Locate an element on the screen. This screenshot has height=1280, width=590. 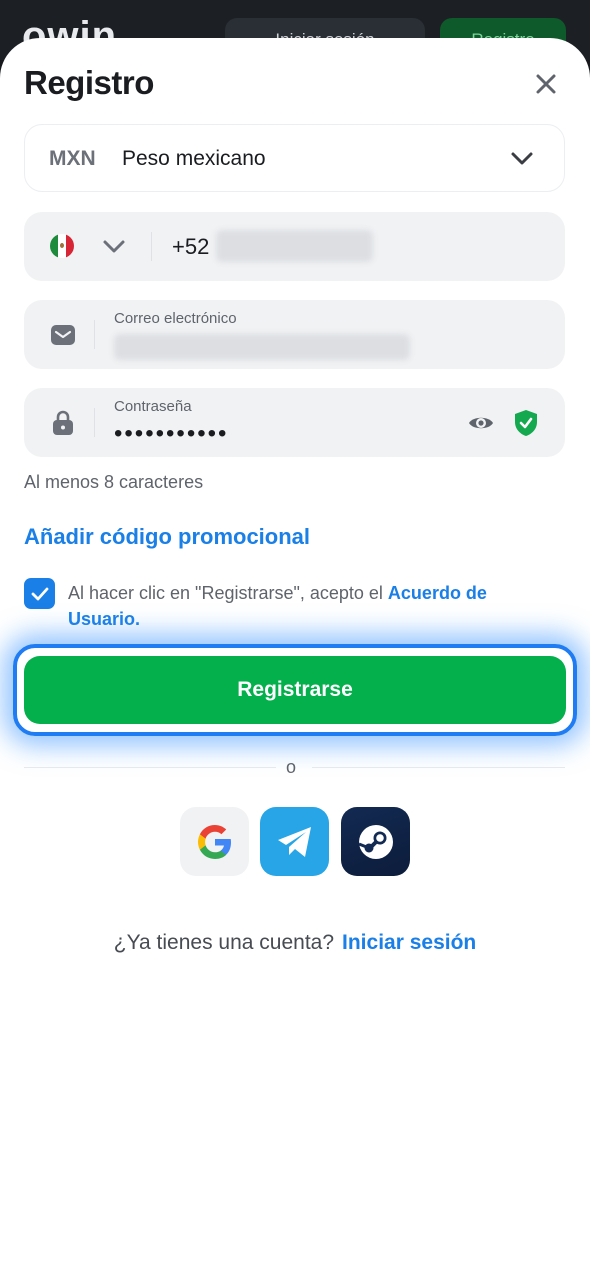
terms-checkbox is located at coordinates (39, 593).